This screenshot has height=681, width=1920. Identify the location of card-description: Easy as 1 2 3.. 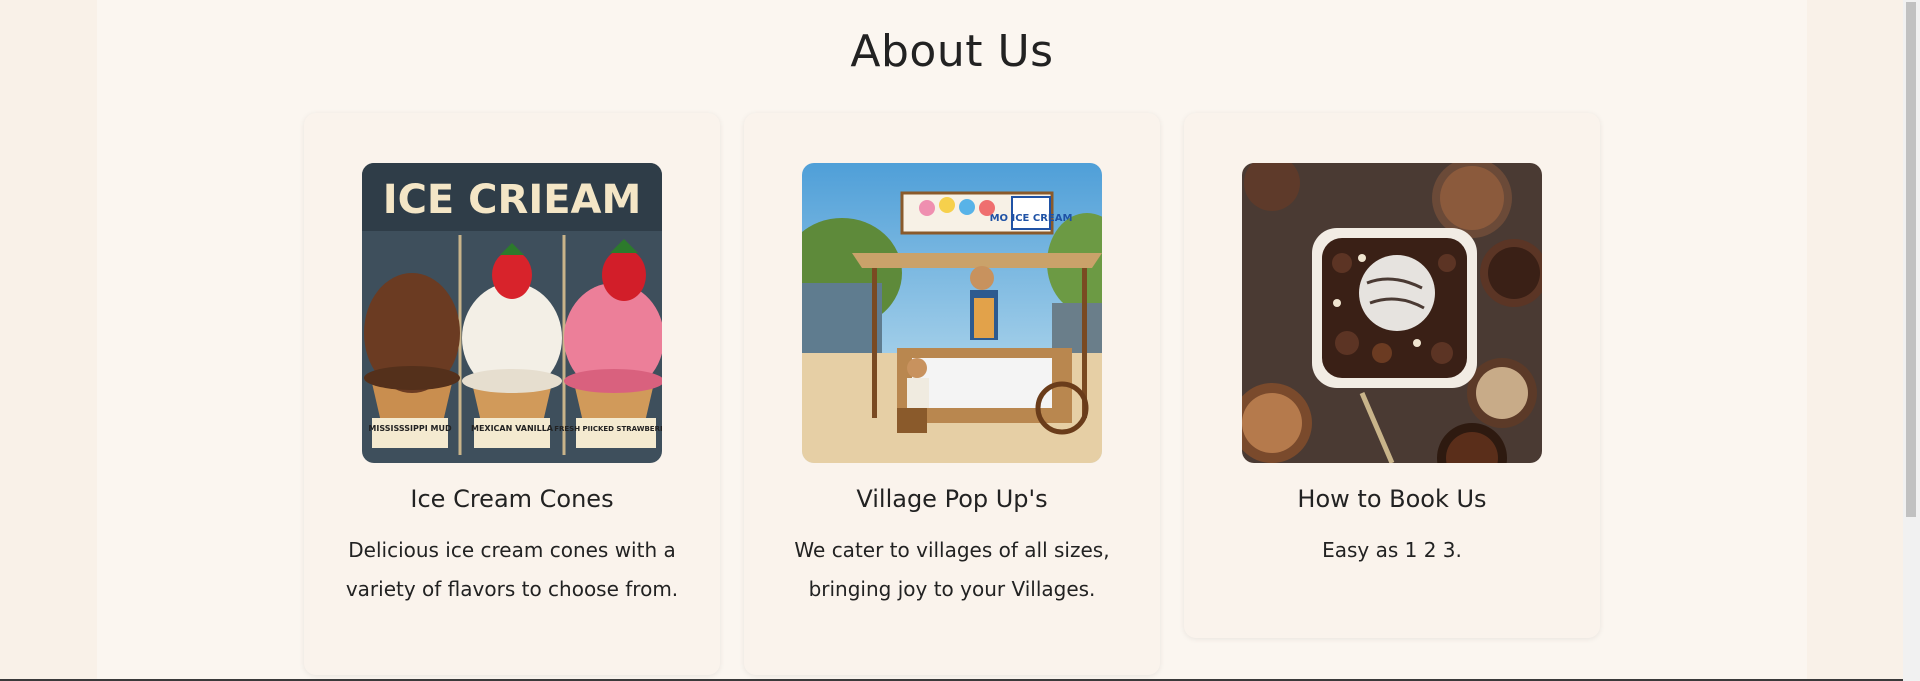
(1392, 550).